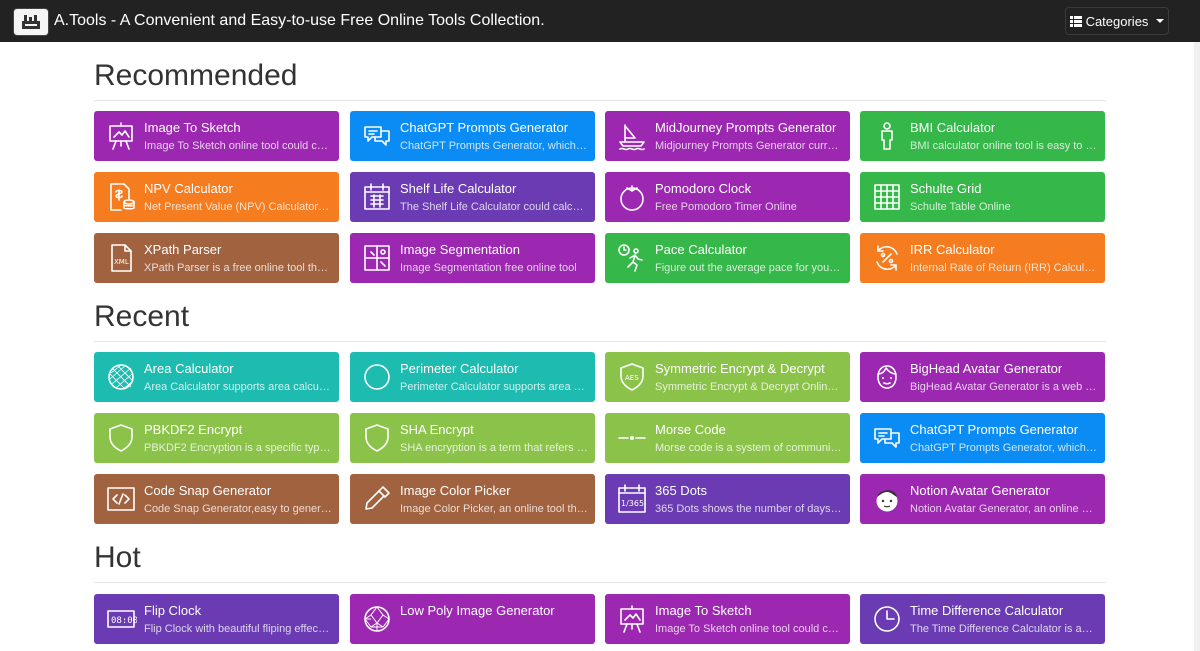 Image resolution: width=1200 pixels, height=651 pixels. I want to click on morse-icon, so click(632, 438).